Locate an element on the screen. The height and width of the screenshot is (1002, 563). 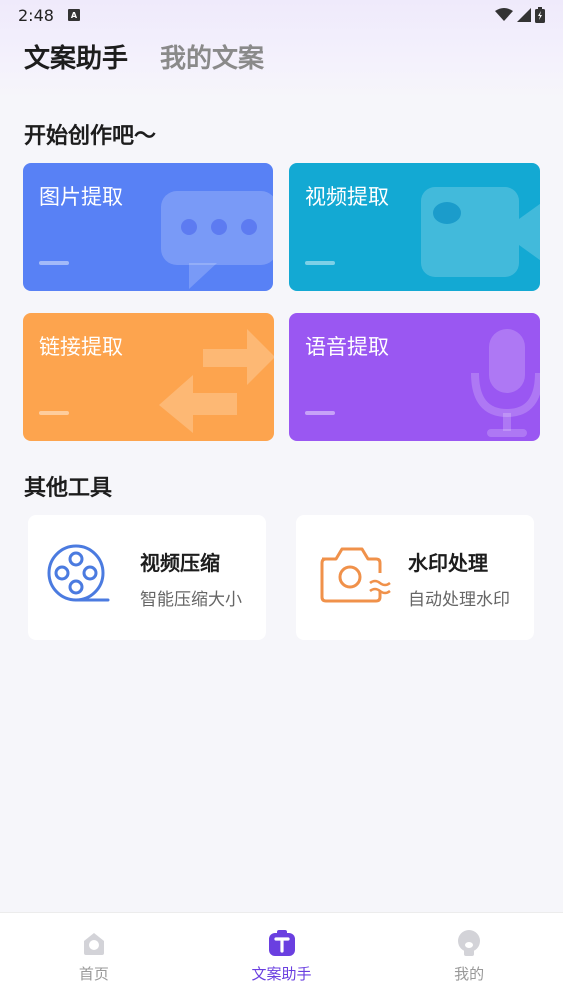
camera-watermark-icon is located at coordinates (355, 575).